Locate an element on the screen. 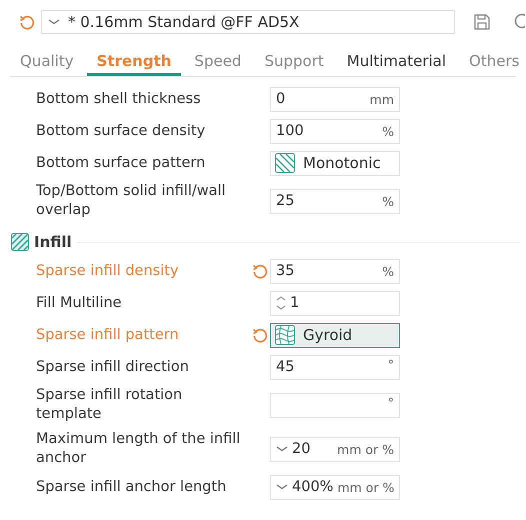 The width and height of the screenshot is (526, 520). pattern-dropdown: Gyroid is located at coordinates (335, 335).